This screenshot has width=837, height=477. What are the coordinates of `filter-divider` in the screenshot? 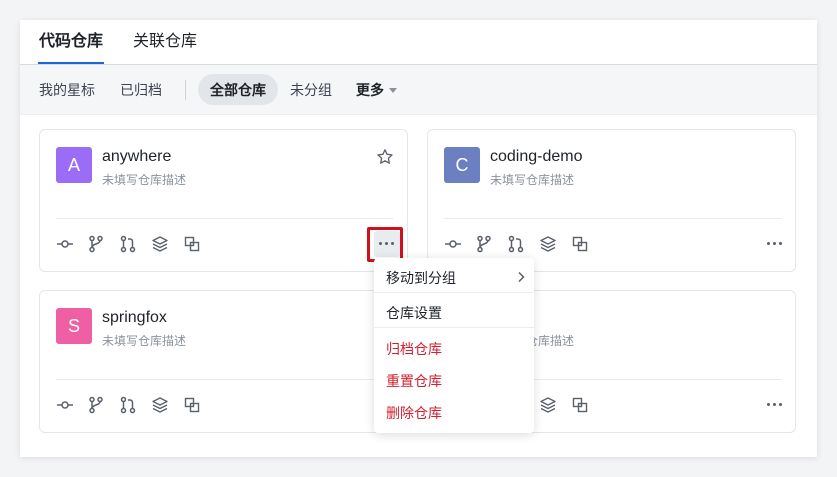 It's located at (185, 90).